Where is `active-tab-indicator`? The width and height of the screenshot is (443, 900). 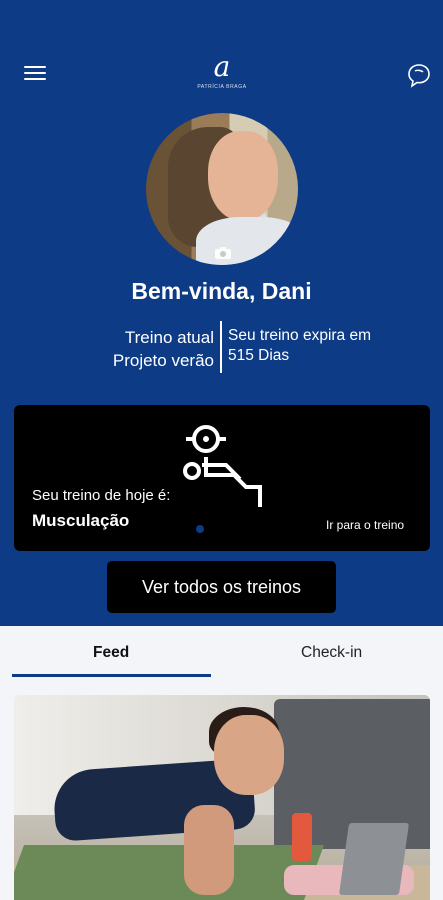 active-tab-indicator is located at coordinates (111, 675).